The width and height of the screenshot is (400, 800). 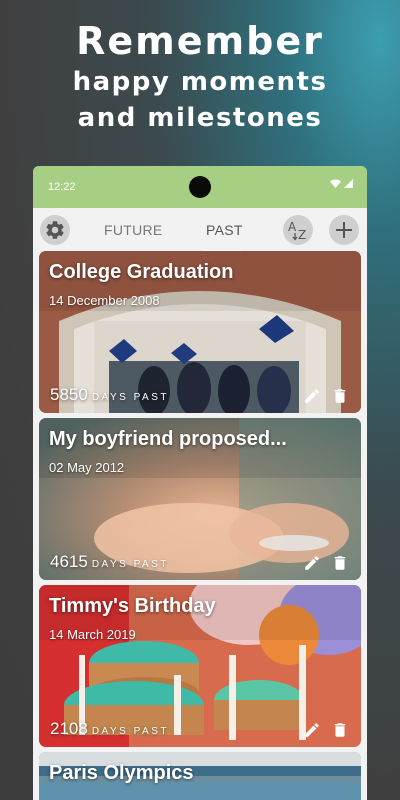 What do you see at coordinates (292, 227) in the screenshot?
I see `svg-text: A` at bounding box center [292, 227].